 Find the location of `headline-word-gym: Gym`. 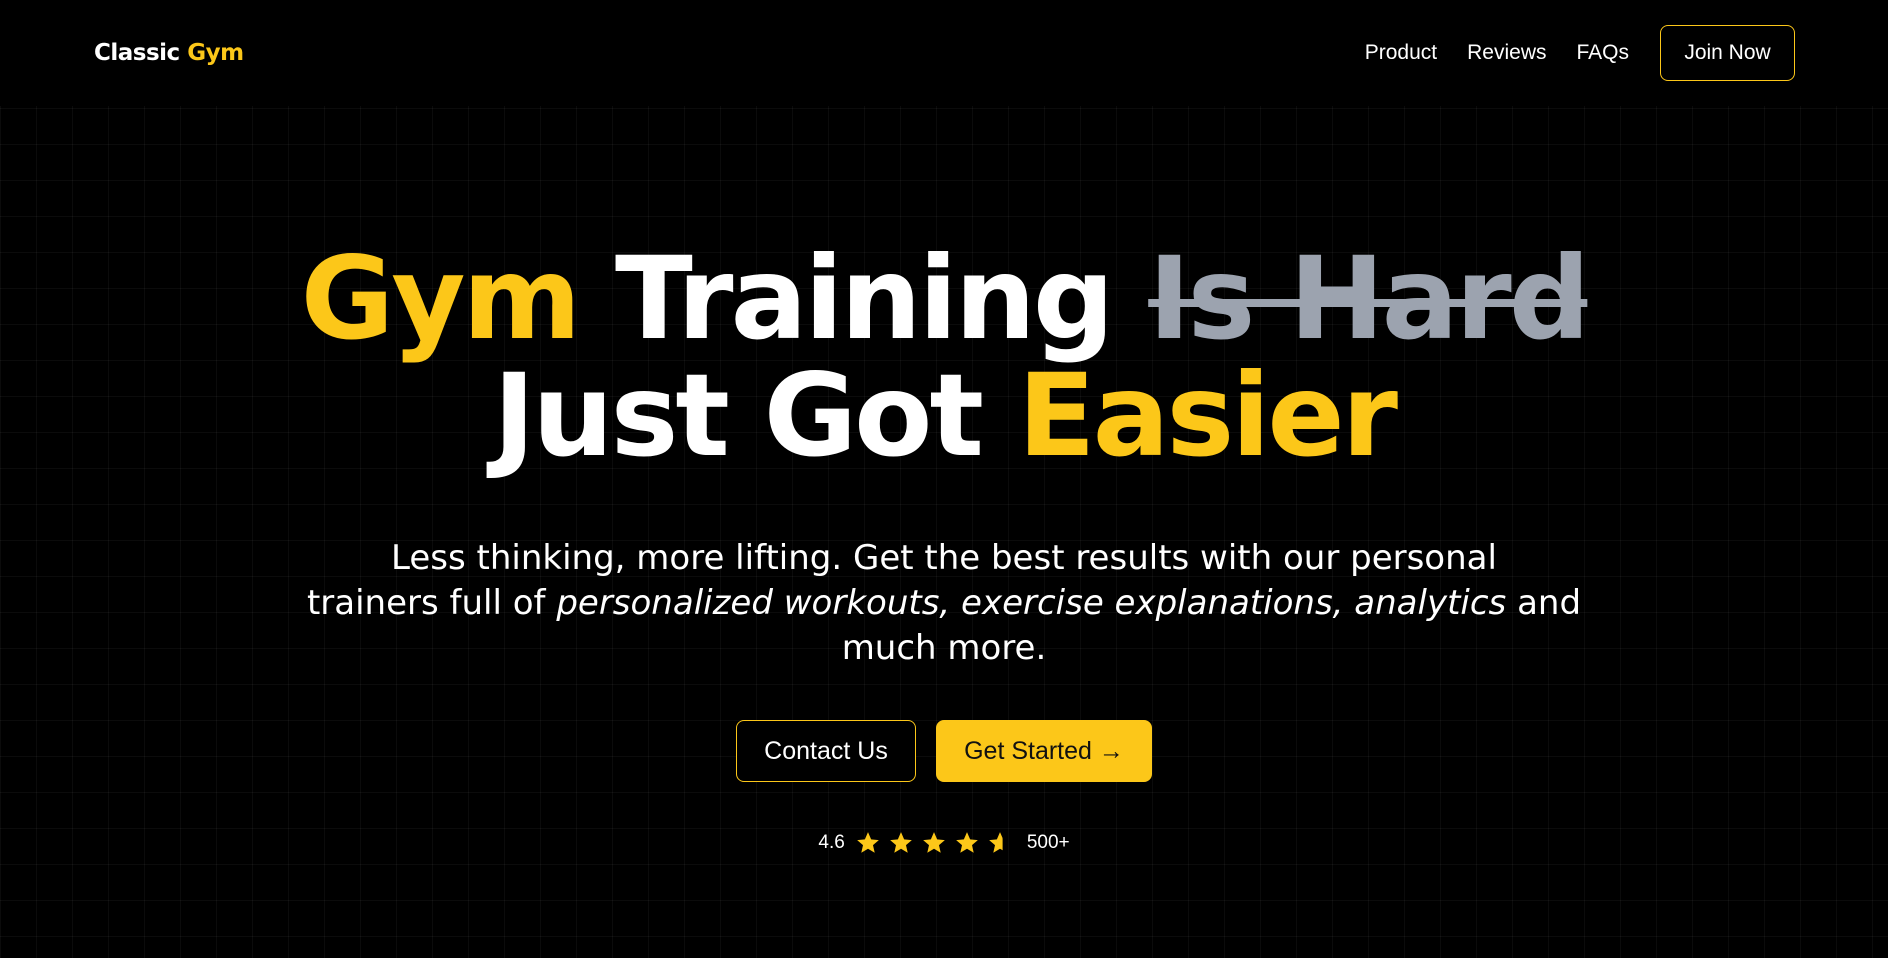

headline-word-gym: Gym is located at coordinates (441, 298).